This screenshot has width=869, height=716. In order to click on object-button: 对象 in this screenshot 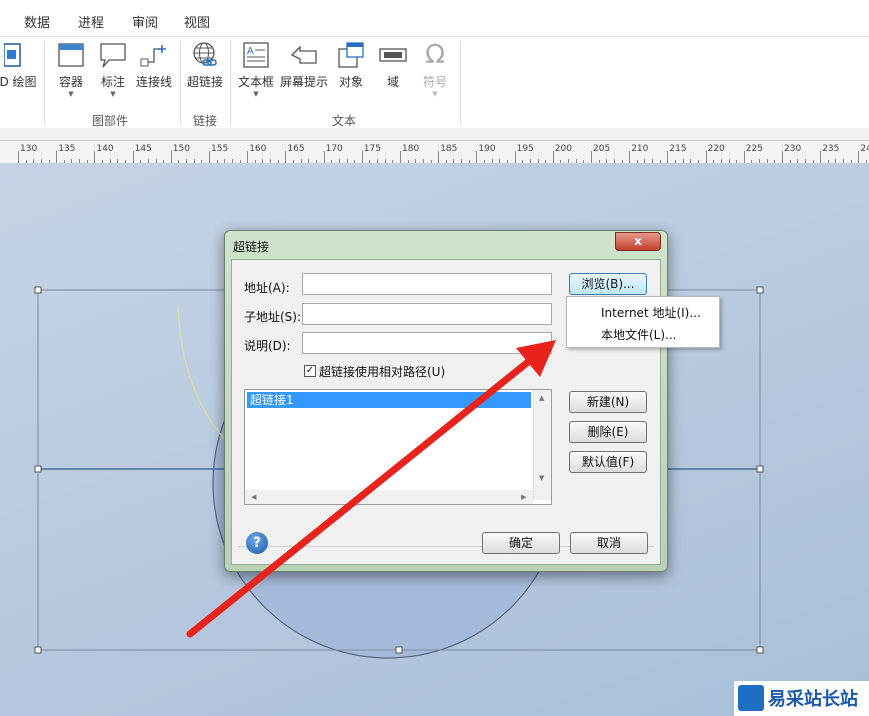, I will do `click(351, 65)`.